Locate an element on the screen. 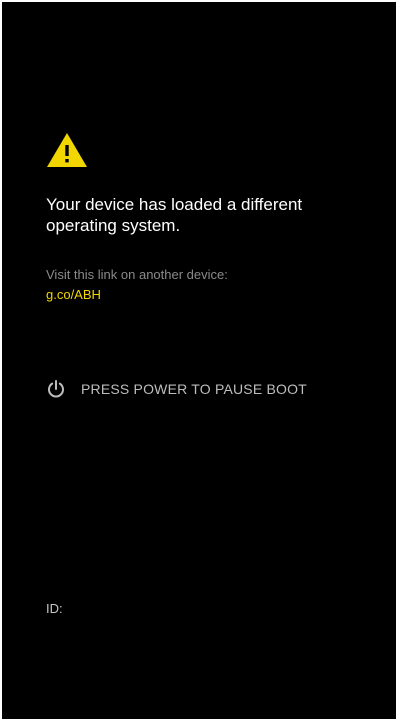  pause-boot-hint: PRESS POWER TO PAUSE BOOT is located at coordinates (176, 389).